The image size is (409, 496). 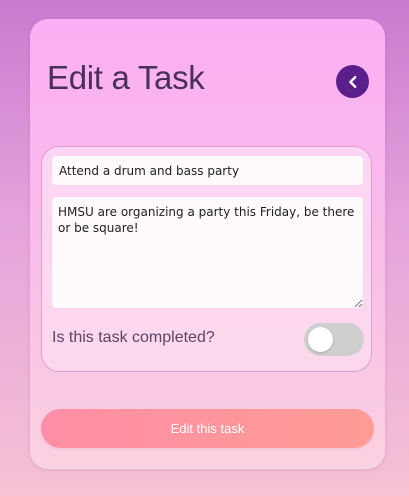 What do you see at coordinates (334, 339) in the screenshot?
I see `completed-toggle` at bounding box center [334, 339].